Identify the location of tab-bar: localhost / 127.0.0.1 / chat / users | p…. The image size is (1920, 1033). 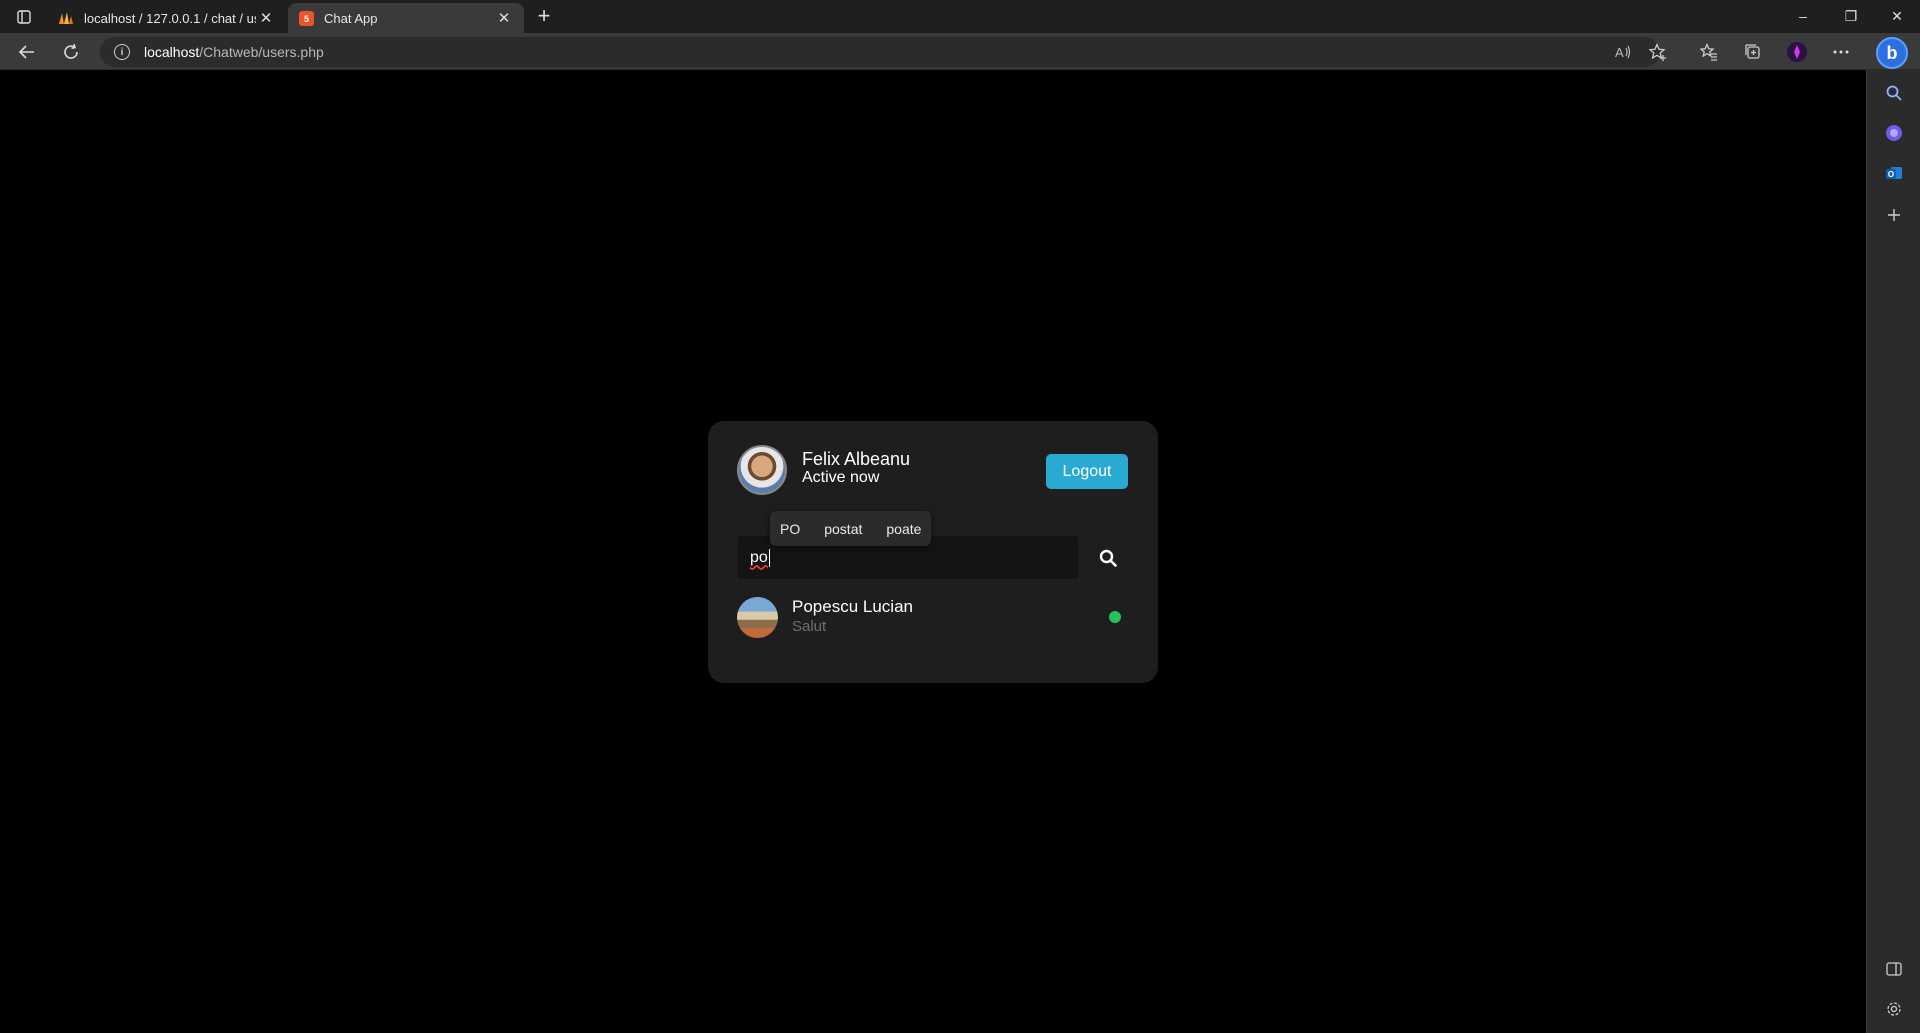
(960, 16).